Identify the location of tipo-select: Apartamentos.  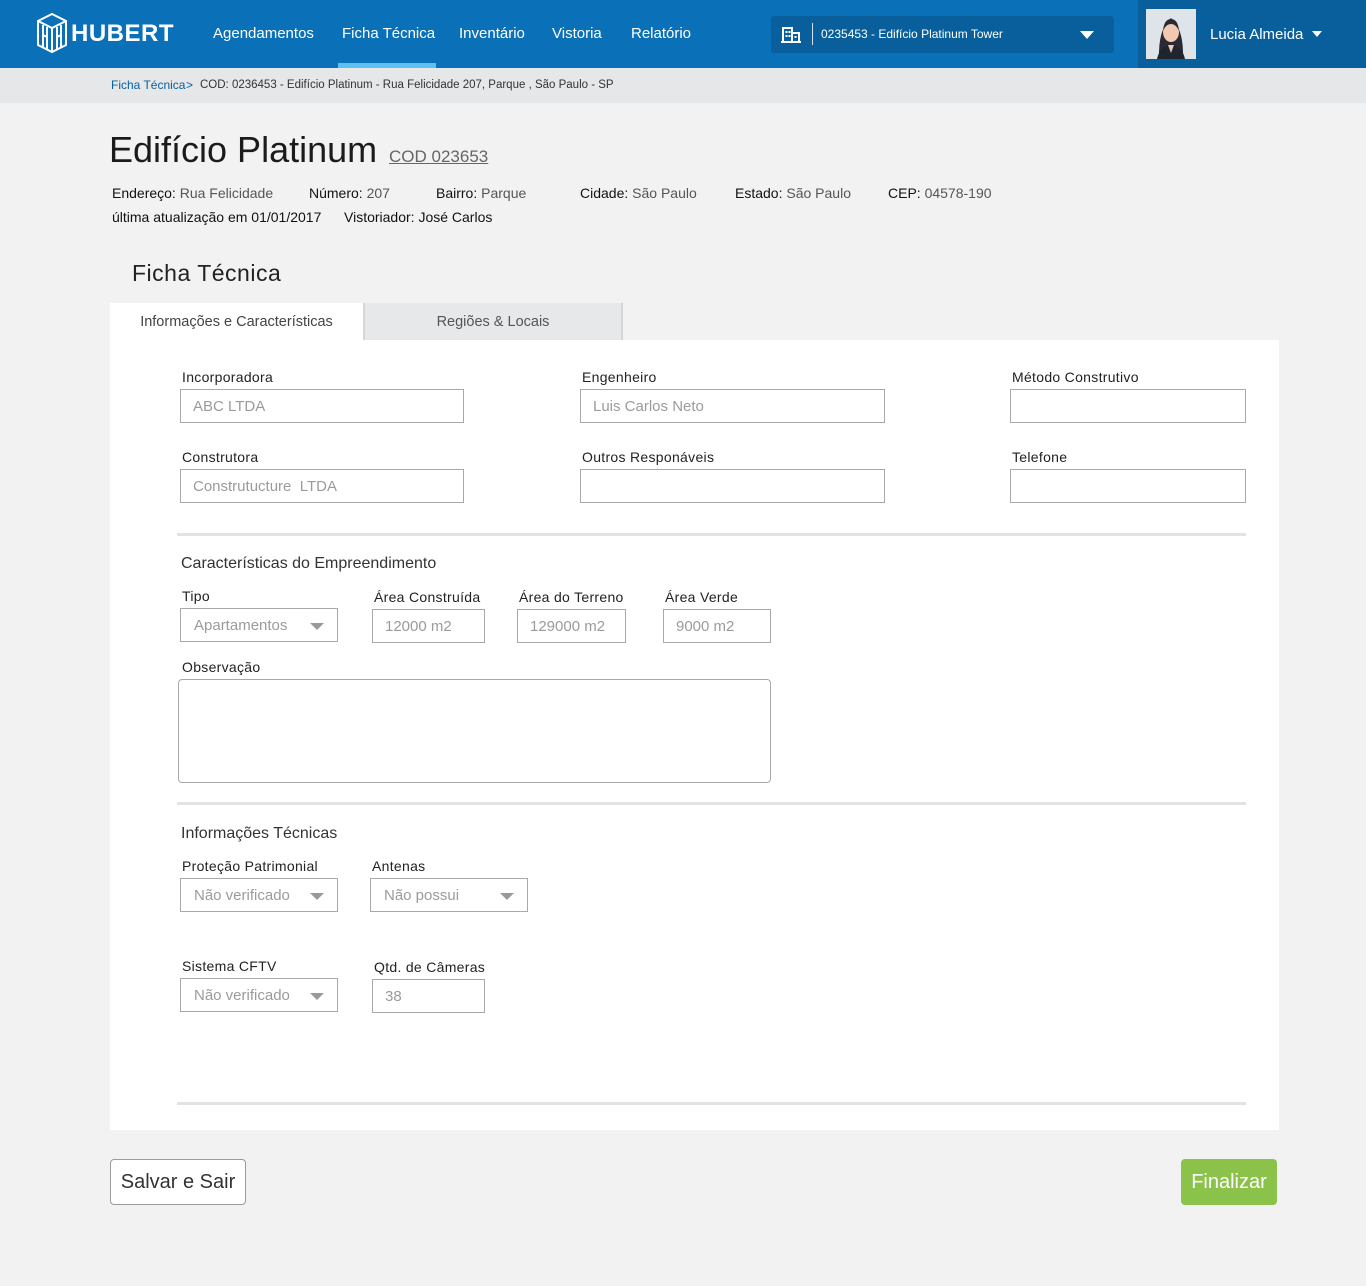
(259, 625).